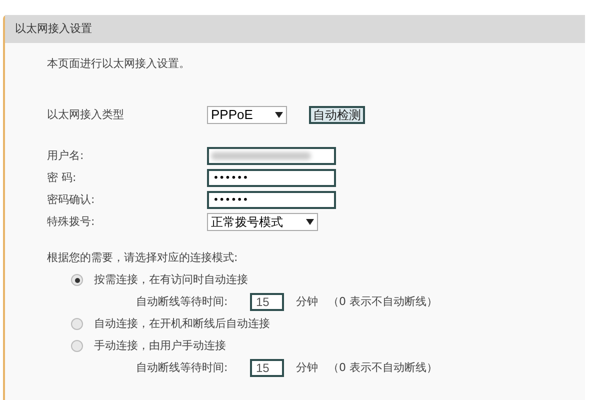 The image size is (600, 400). Describe the element at coordinates (143, 258) in the screenshot. I see `mode-prompt: 根据您的需要，请选择对应的连接模式:` at that location.